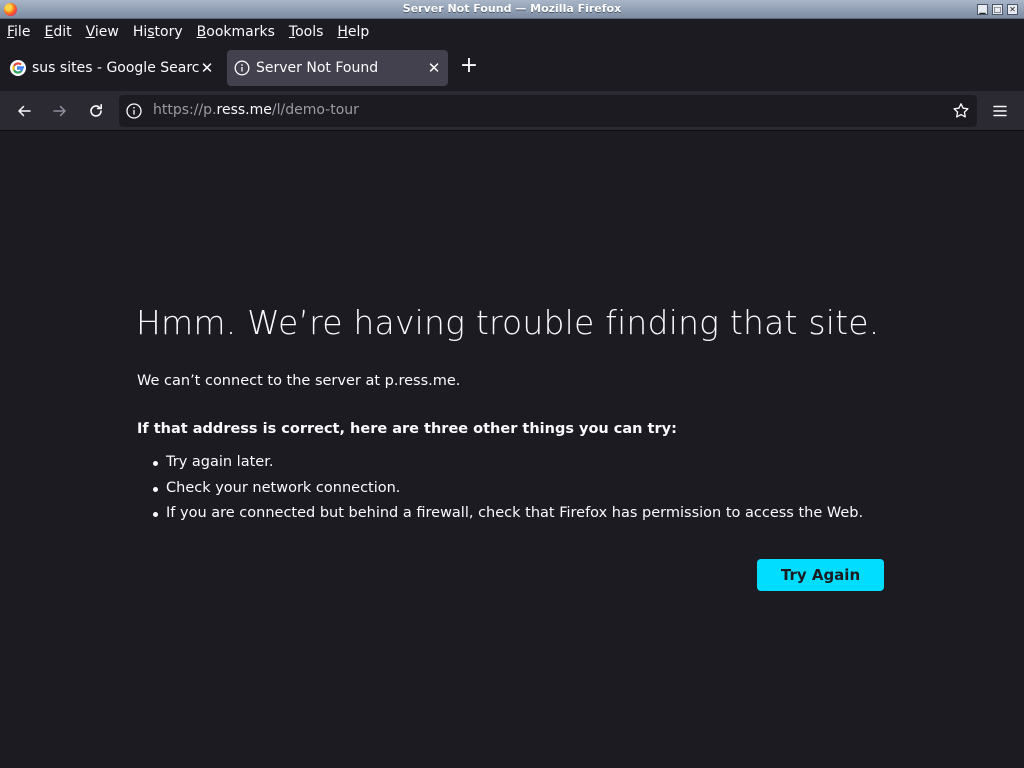 This screenshot has height=768, width=1024. What do you see at coordinates (115, 68) in the screenshot?
I see `tab-label: sus sites - Google Search` at bounding box center [115, 68].